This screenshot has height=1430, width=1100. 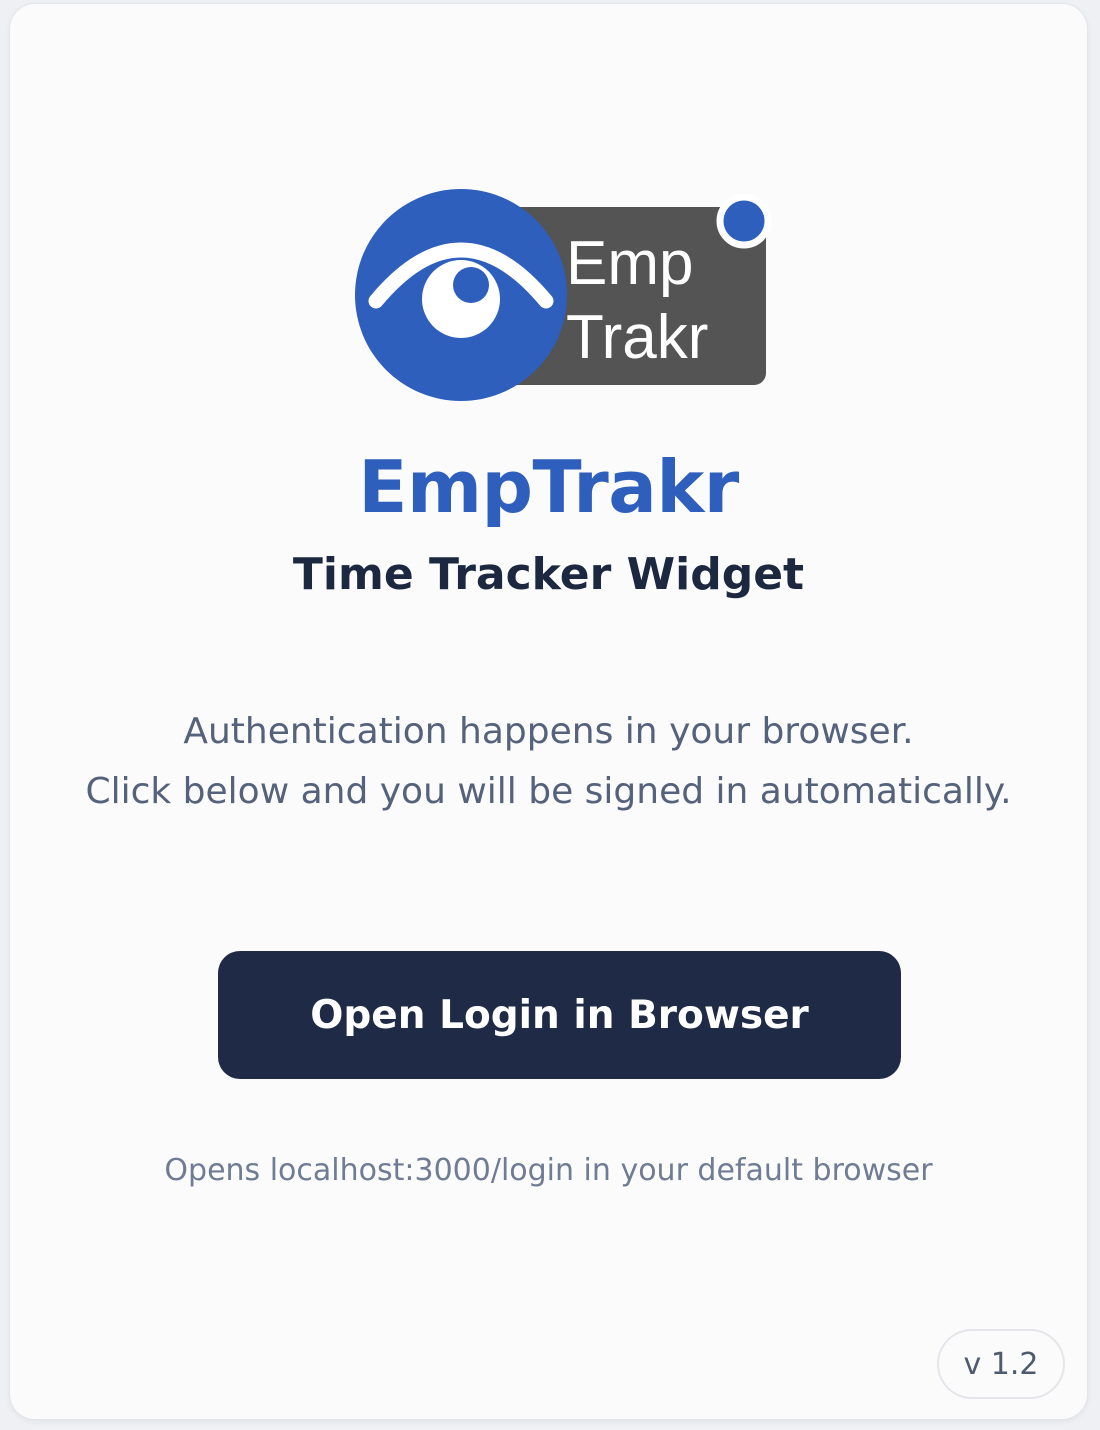 I want to click on brand-name: EmpTrakr, so click(x=548, y=487).